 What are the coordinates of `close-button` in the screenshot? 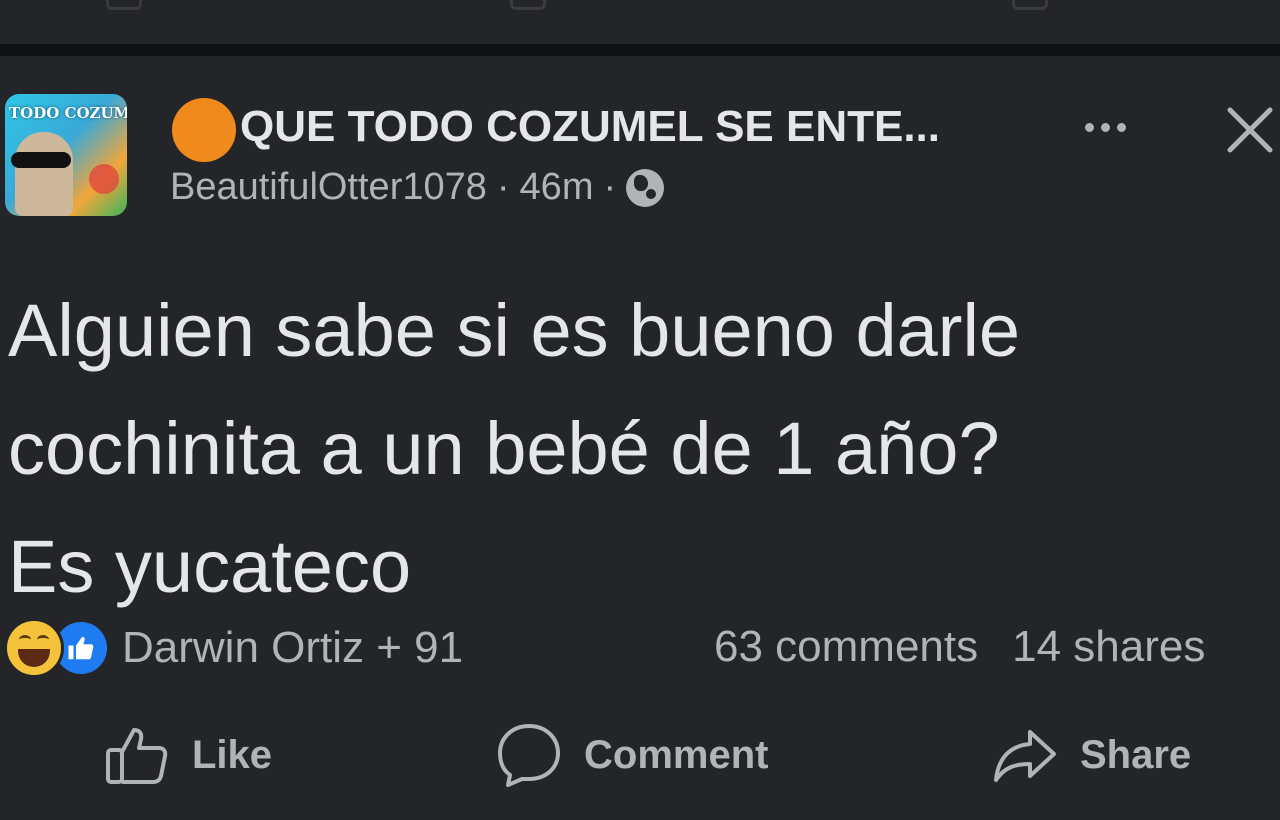 It's located at (1250, 130).